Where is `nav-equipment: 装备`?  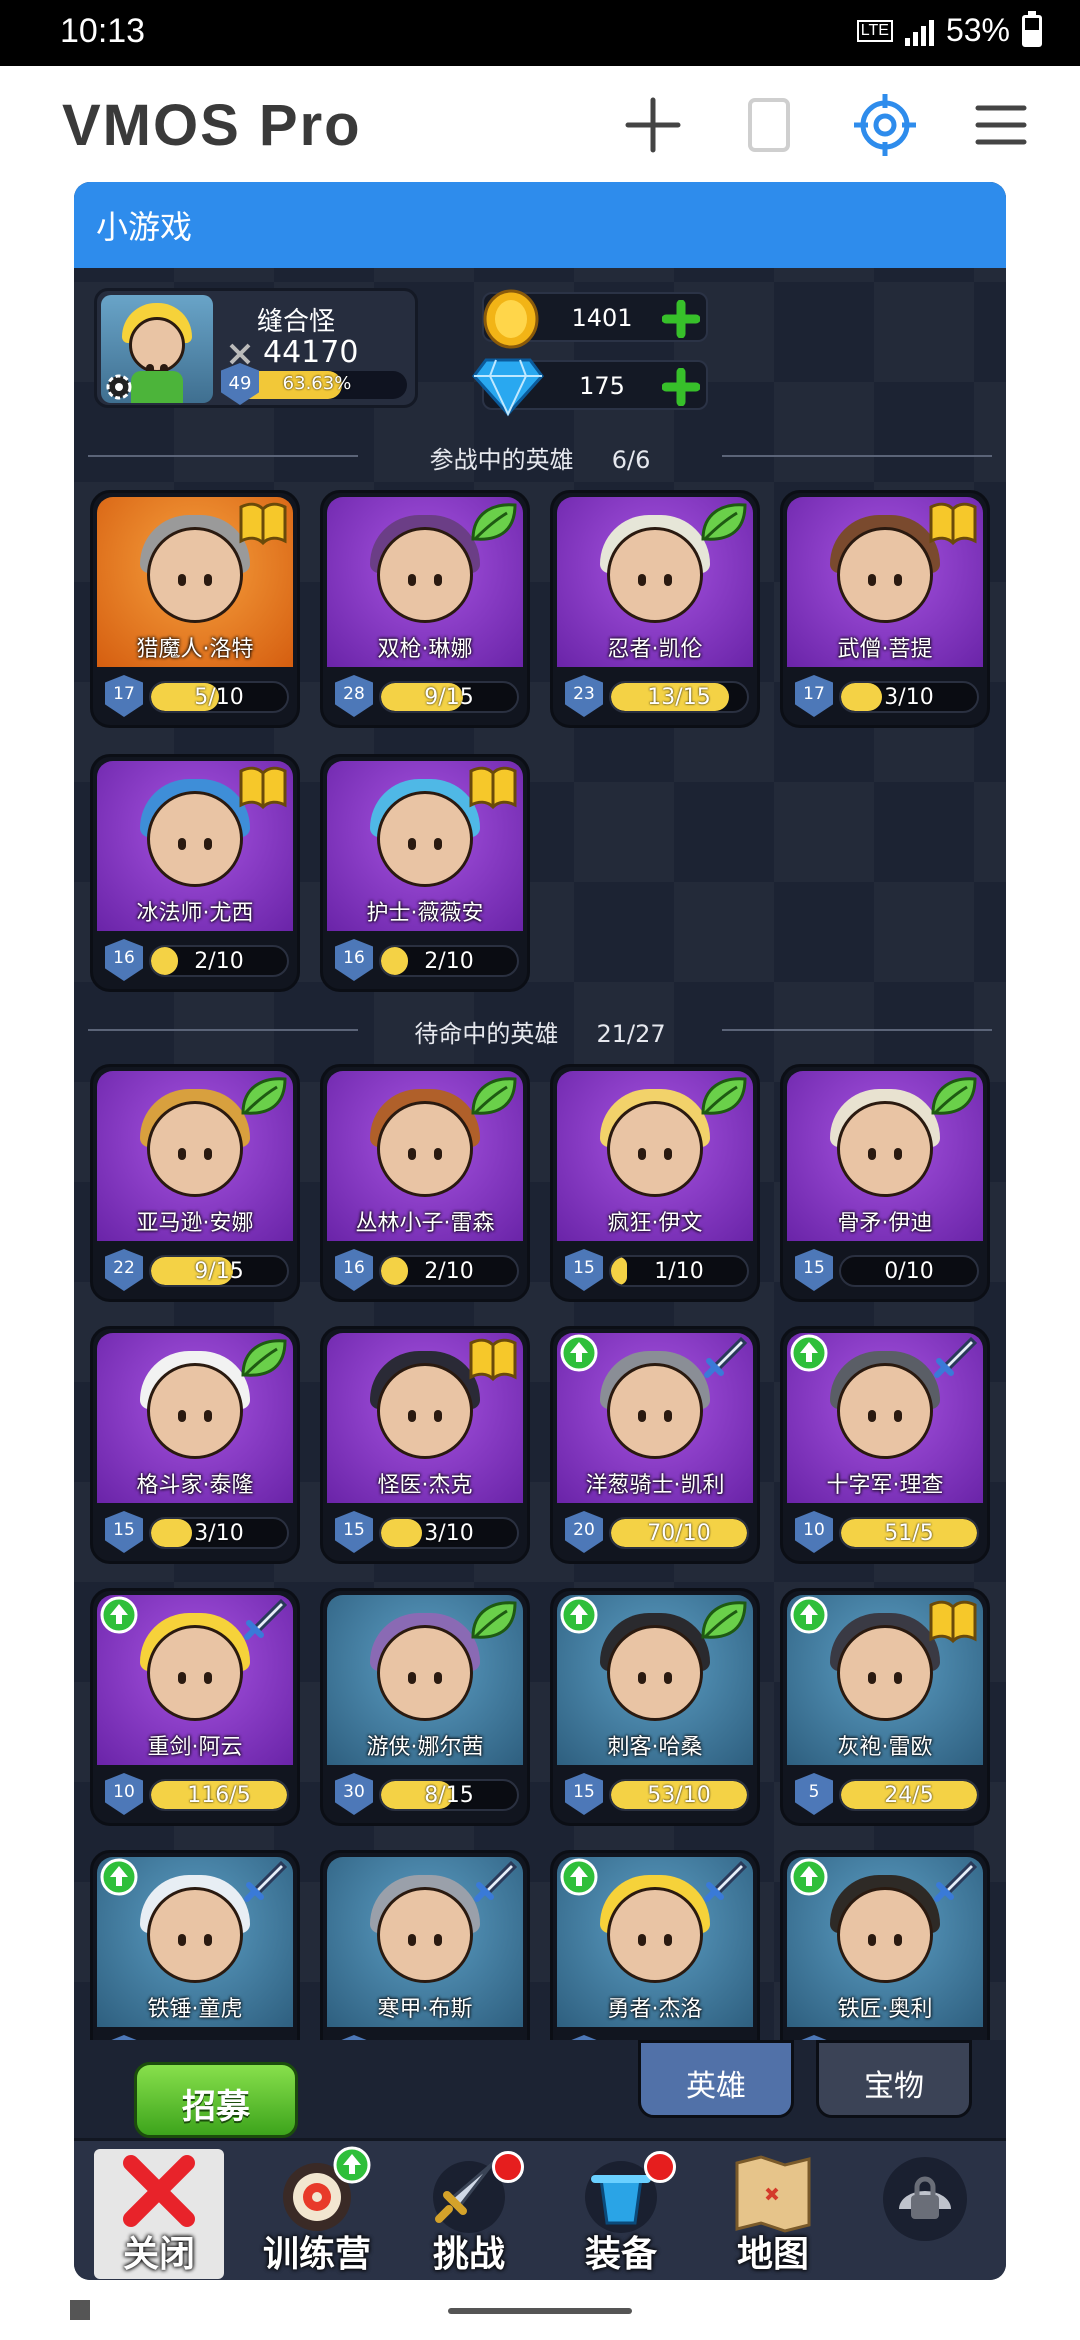
nav-equipment: 装备 is located at coordinates (621, 2214).